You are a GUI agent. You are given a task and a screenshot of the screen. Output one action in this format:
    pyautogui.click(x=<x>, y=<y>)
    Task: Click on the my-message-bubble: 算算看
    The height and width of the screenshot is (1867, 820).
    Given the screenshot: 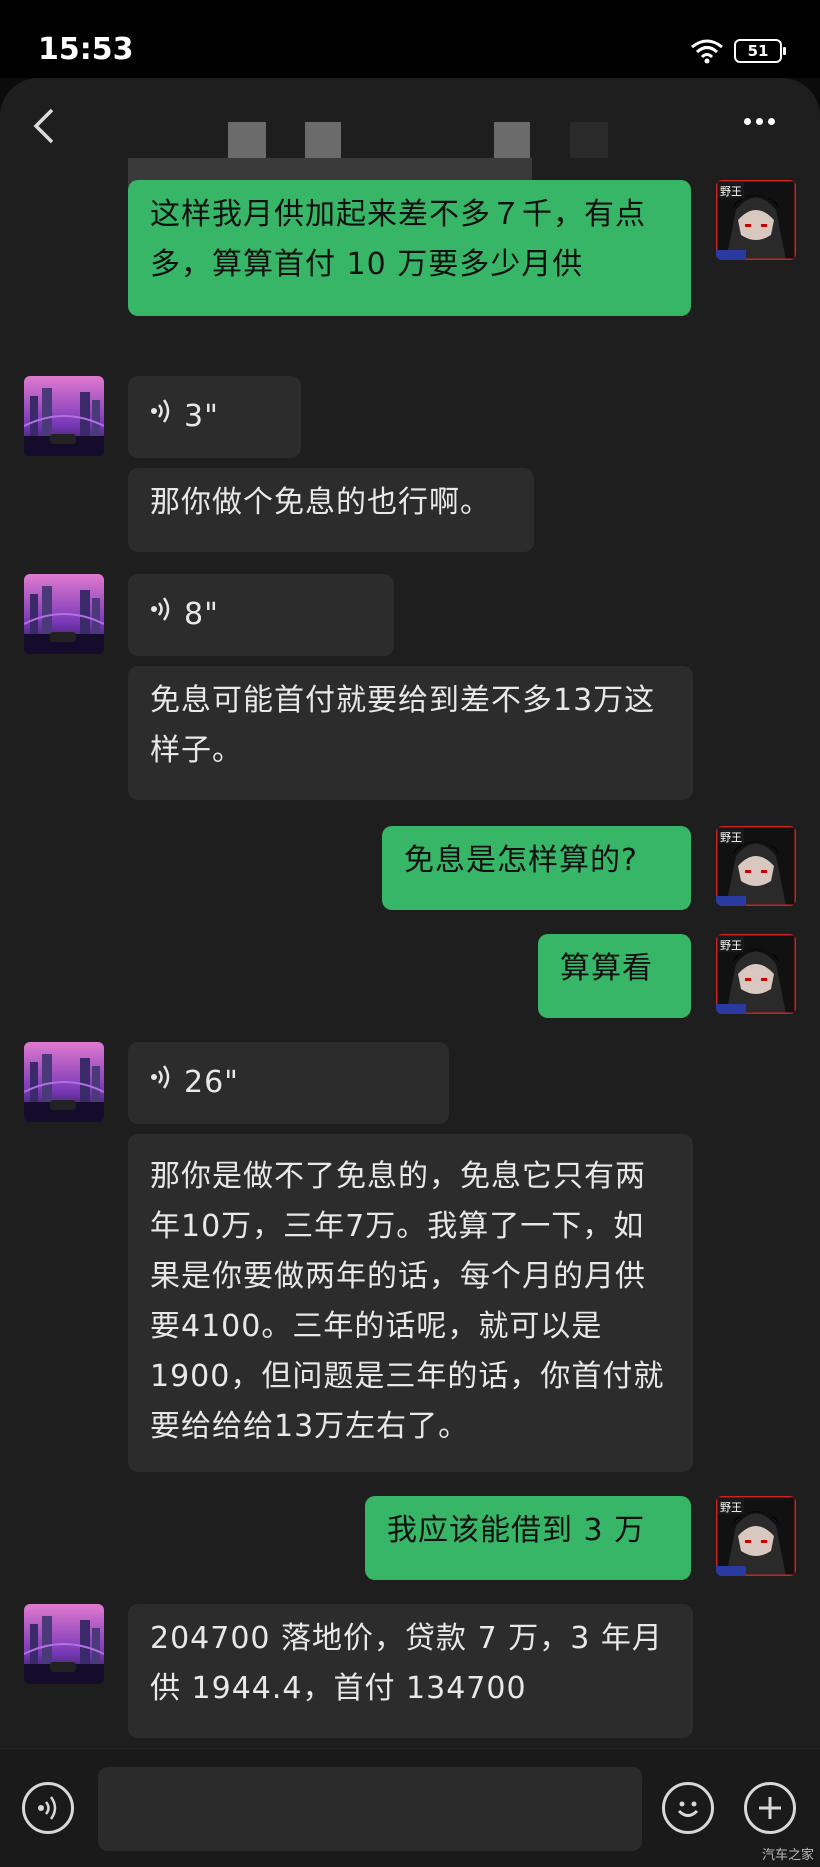 What is the action you would take?
    pyautogui.click(x=614, y=976)
    